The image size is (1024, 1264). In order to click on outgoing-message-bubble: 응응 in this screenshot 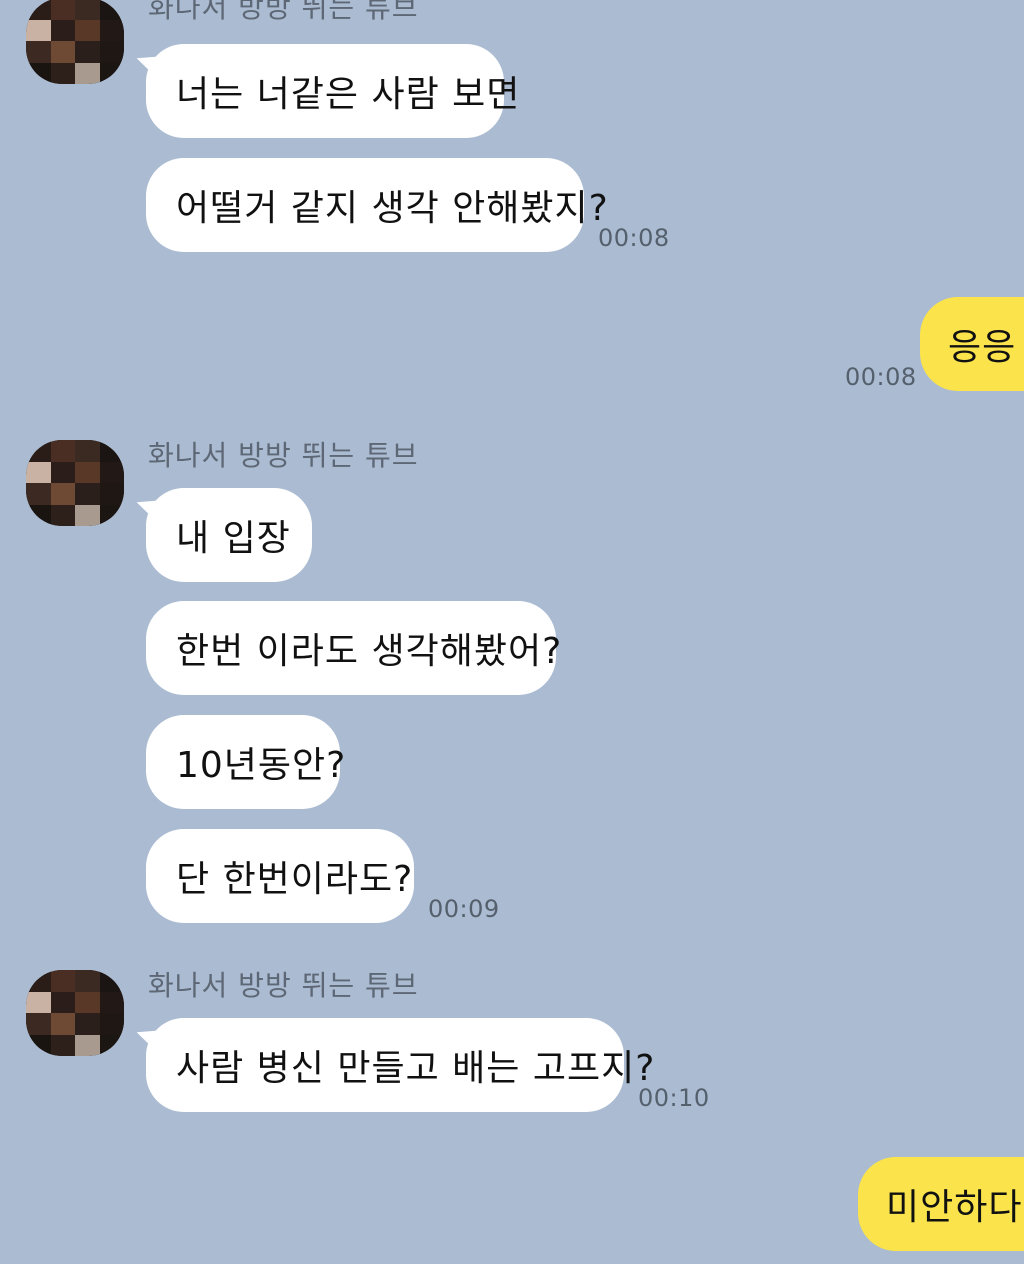, I will do `click(972, 344)`.